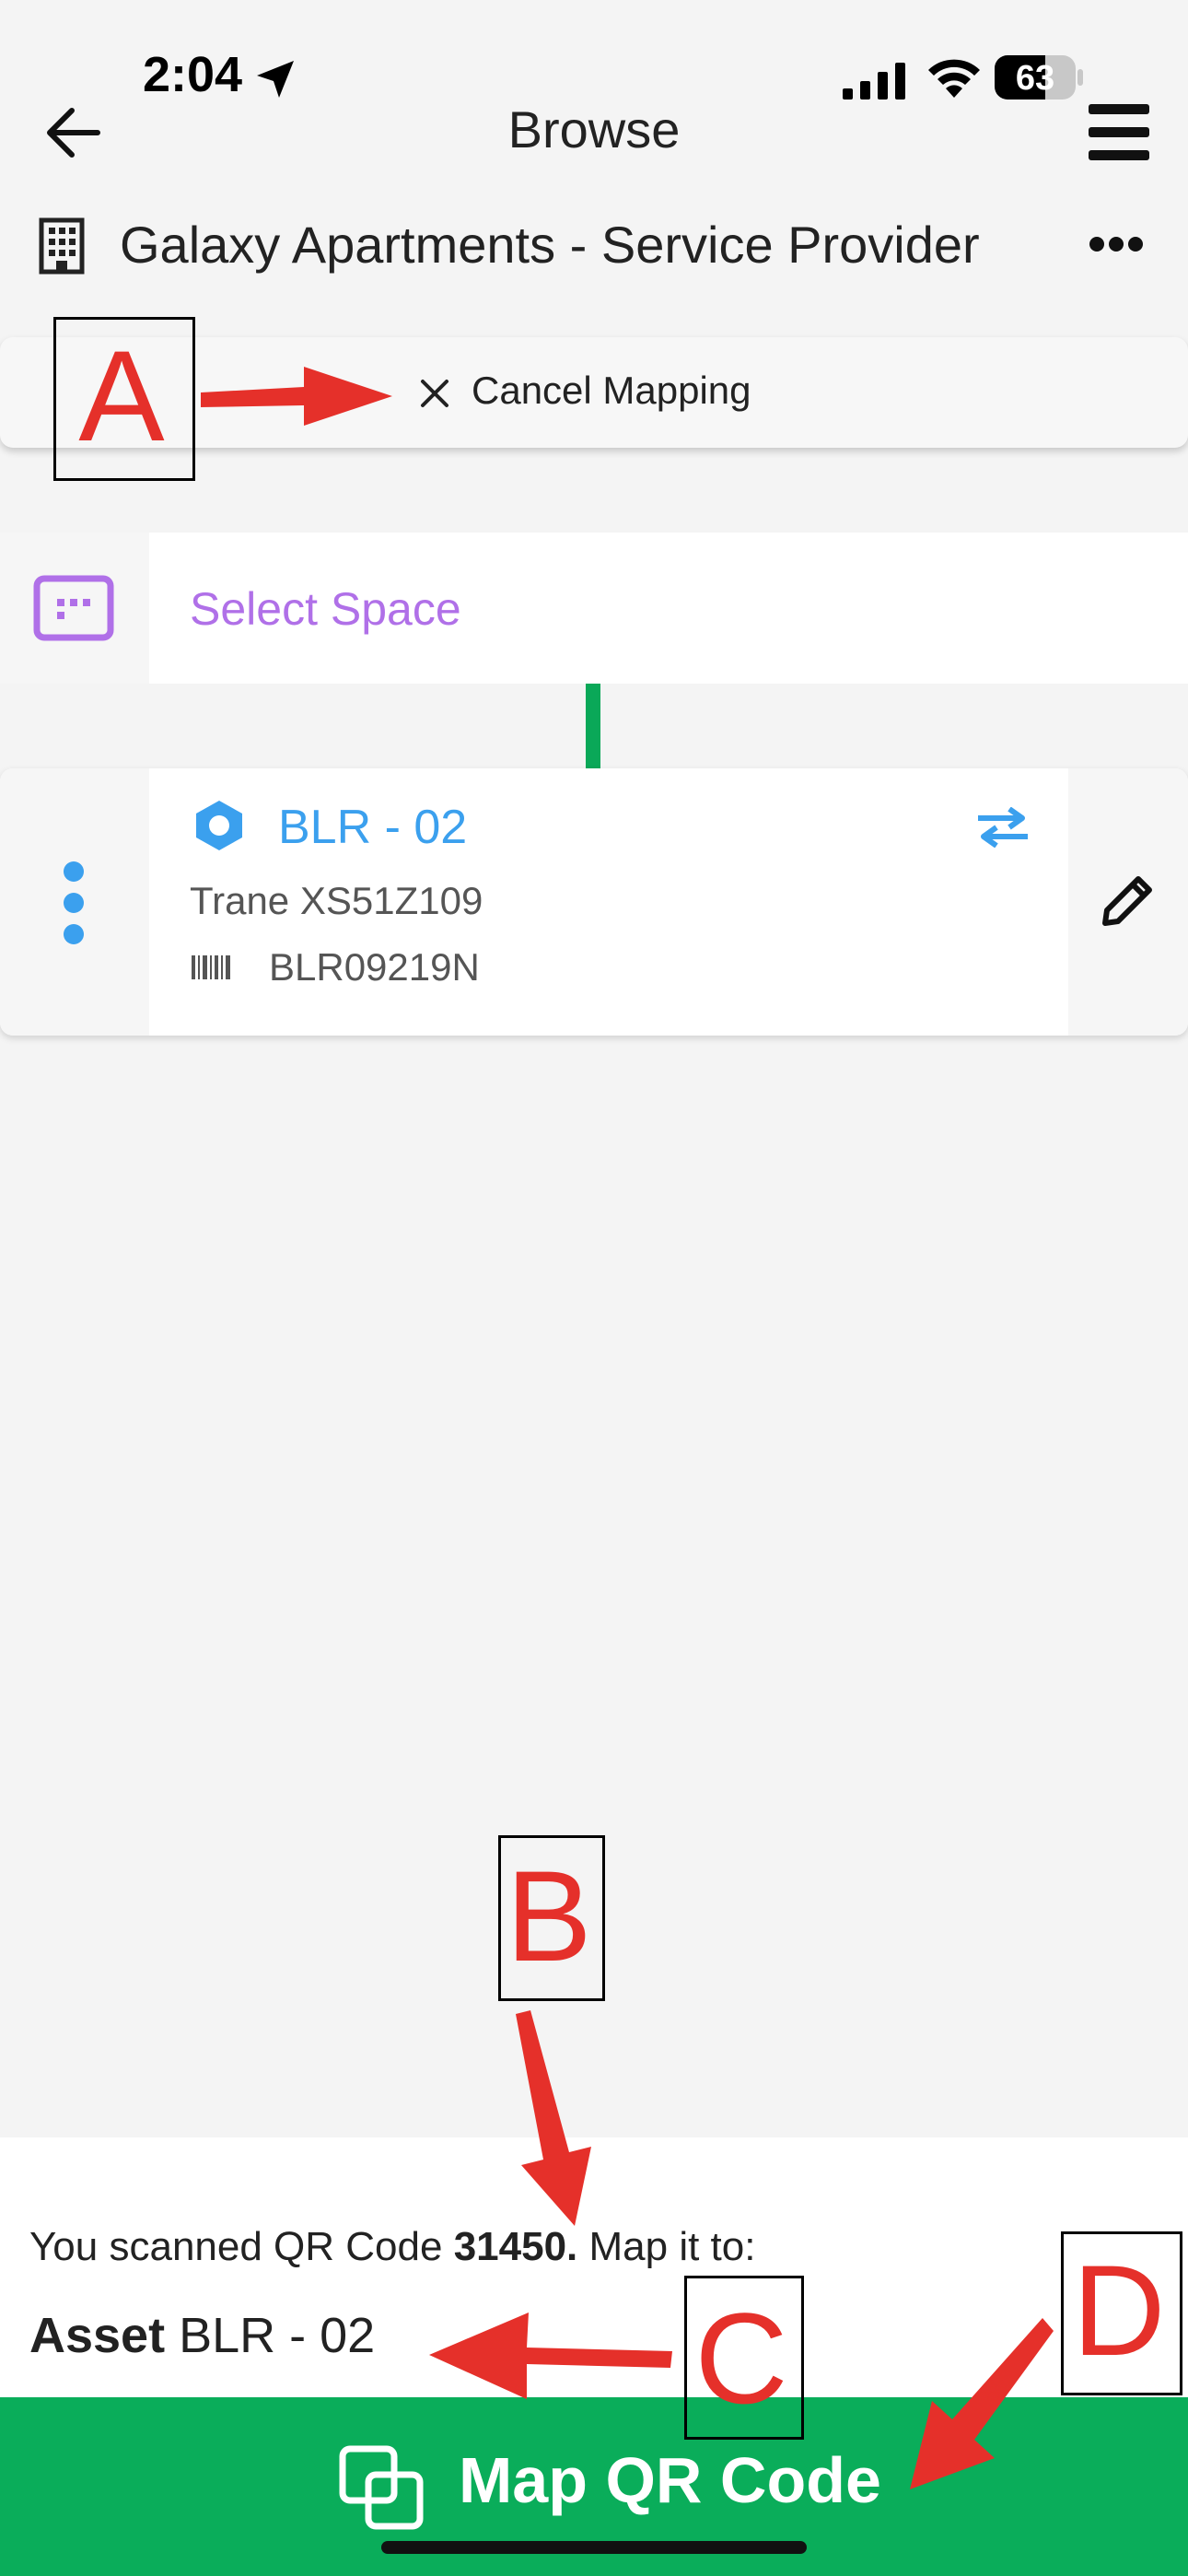 This screenshot has width=1188, height=2576. I want to click on annotation-arrow-b, so click(553, 2118).